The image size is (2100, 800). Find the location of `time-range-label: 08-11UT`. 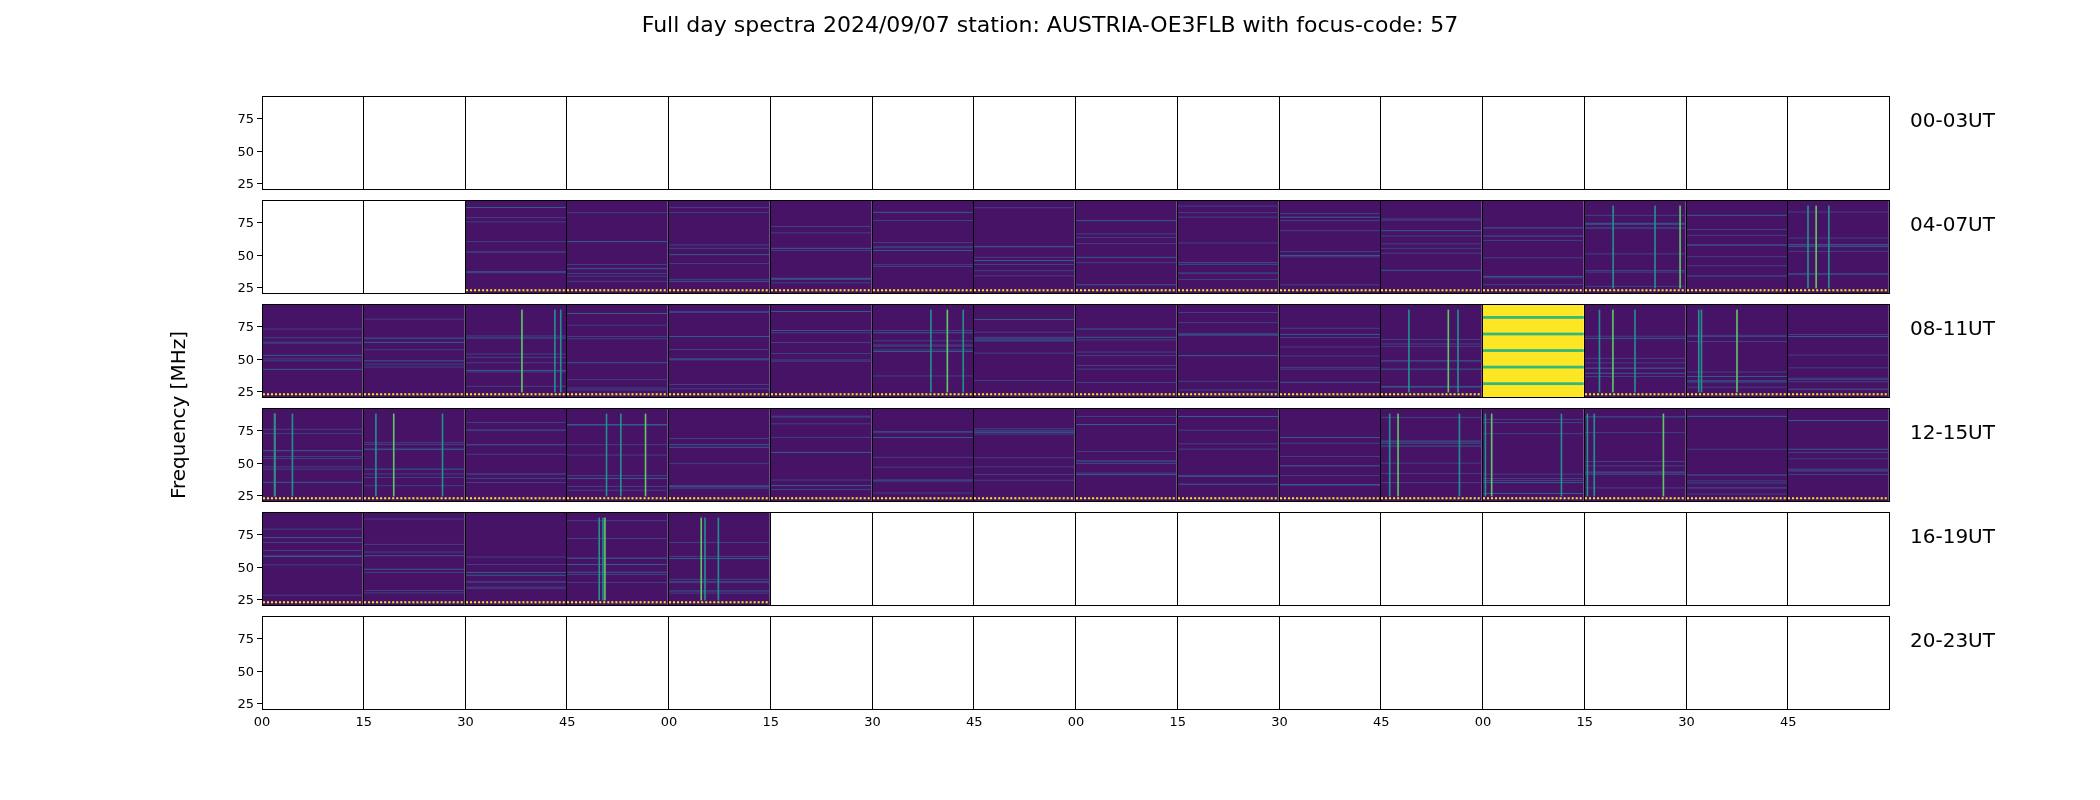

time-range-label: 08-11UT is located at coordinates (1952, 328).